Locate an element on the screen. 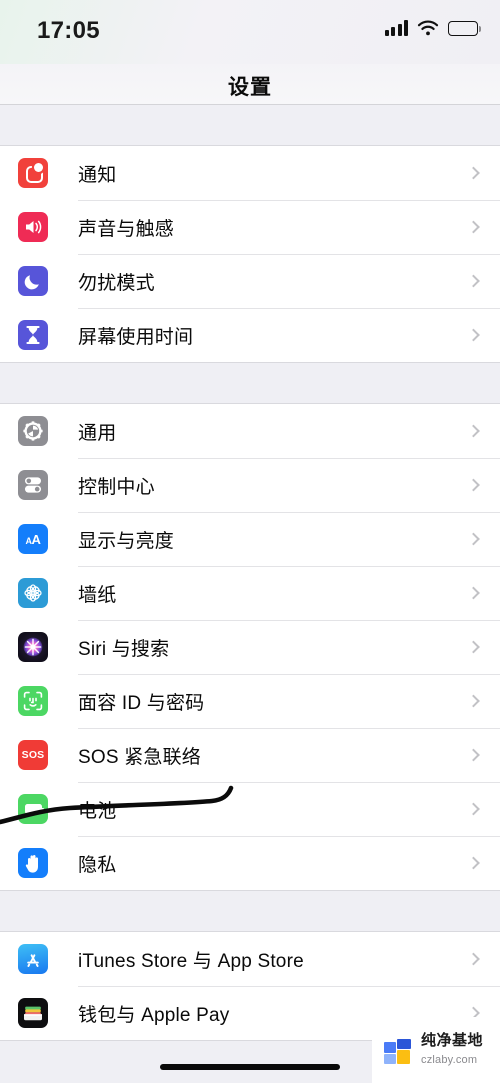 This screenshot has width=500, height=1083. settings-row-label: Siri 与搜索 is located at coordinates (124, 649).